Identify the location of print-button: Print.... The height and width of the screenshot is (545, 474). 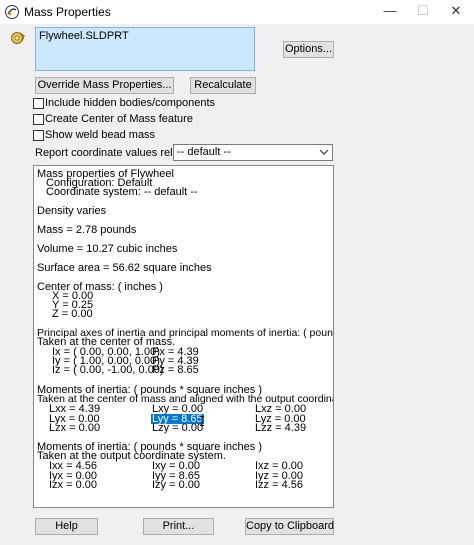
(178, 526).